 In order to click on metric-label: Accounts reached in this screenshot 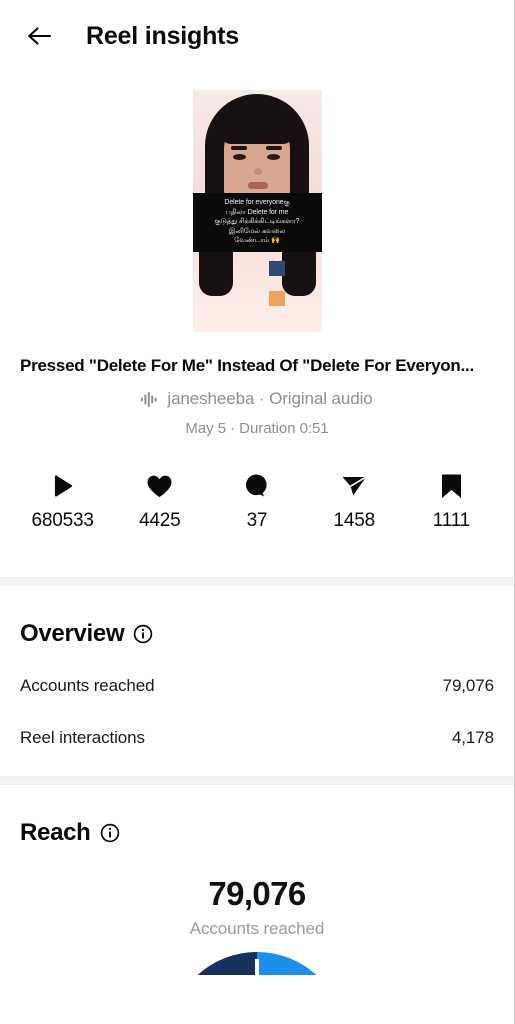, I will do `click(87, 685)`.